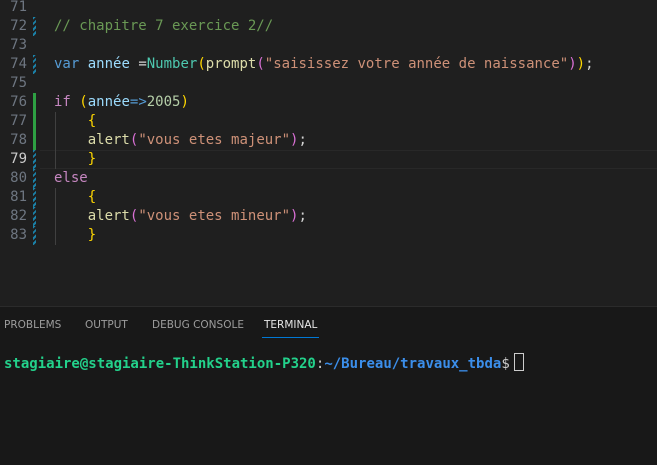 The height and width of the screenshot is (465, 657). I want to click on code-line: 73, so click(328, 45).